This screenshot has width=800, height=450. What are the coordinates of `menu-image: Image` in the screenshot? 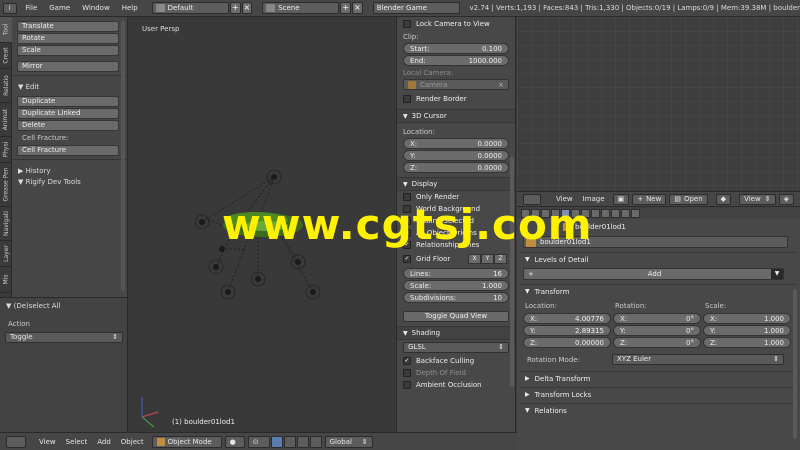 It's located at (594, 199).